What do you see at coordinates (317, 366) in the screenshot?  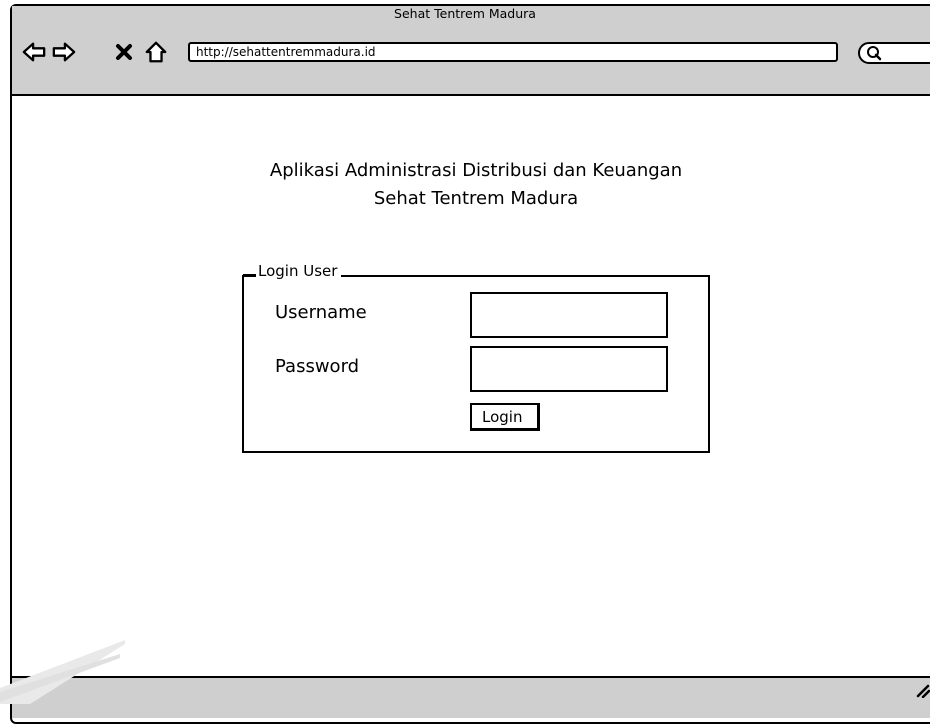 I see `password-label: Password` at bounding box center [317, 366].